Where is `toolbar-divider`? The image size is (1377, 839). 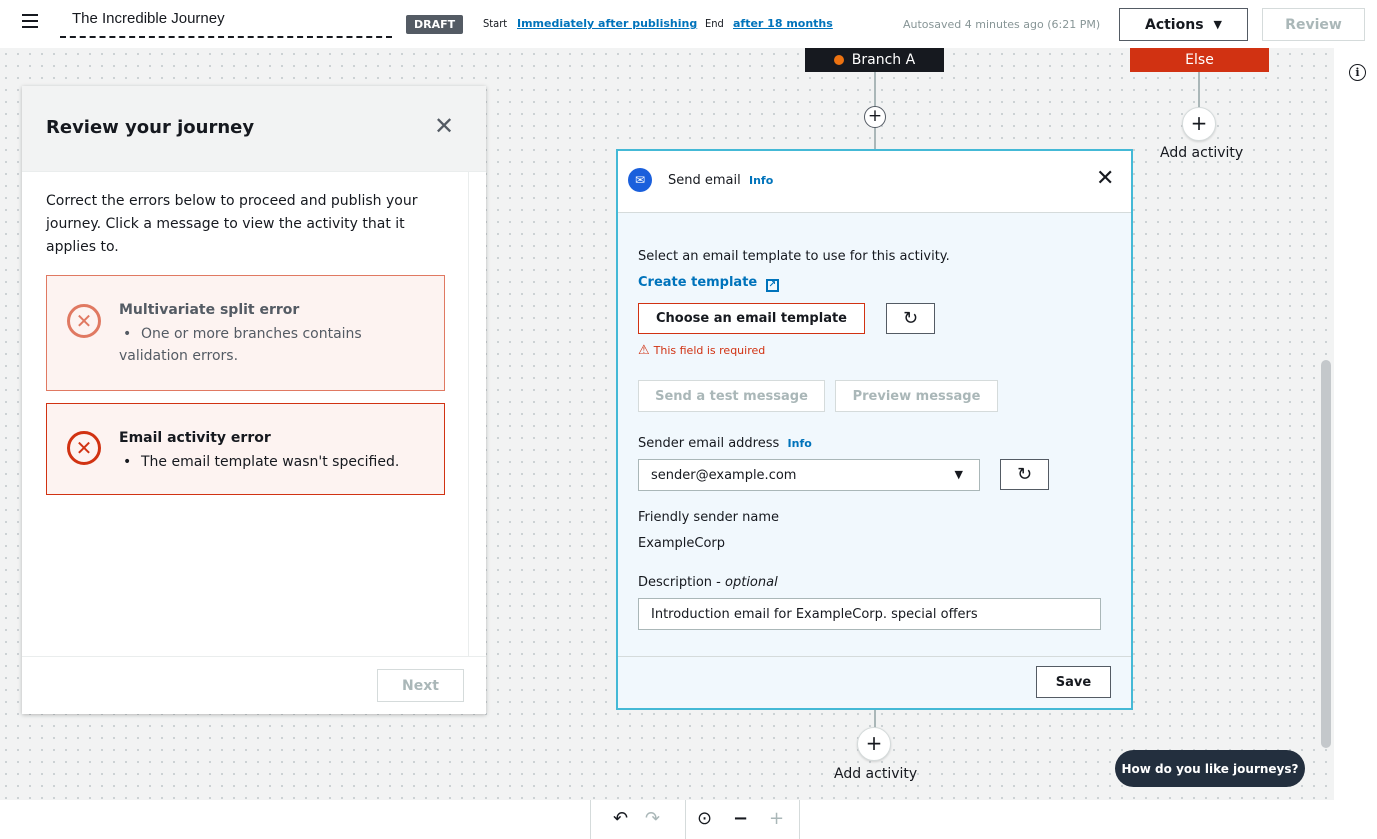 toolbar-divider is located at coordinates (685, 819).